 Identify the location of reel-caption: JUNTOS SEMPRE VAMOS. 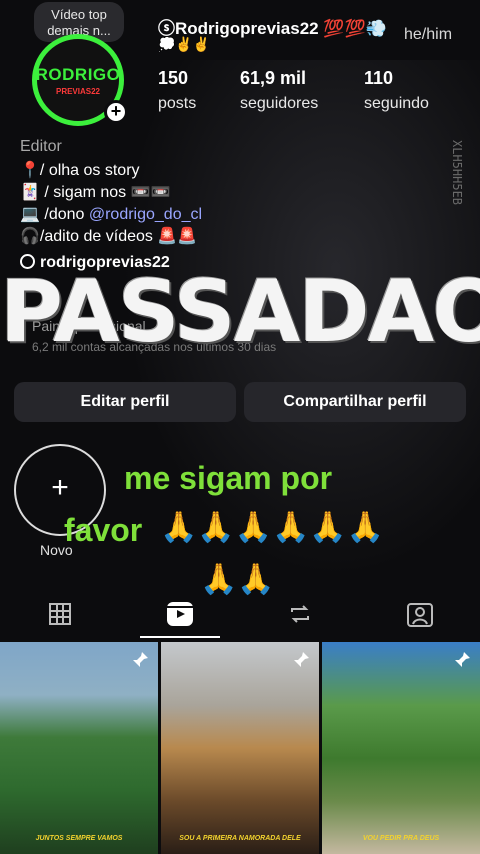
(79, 838).